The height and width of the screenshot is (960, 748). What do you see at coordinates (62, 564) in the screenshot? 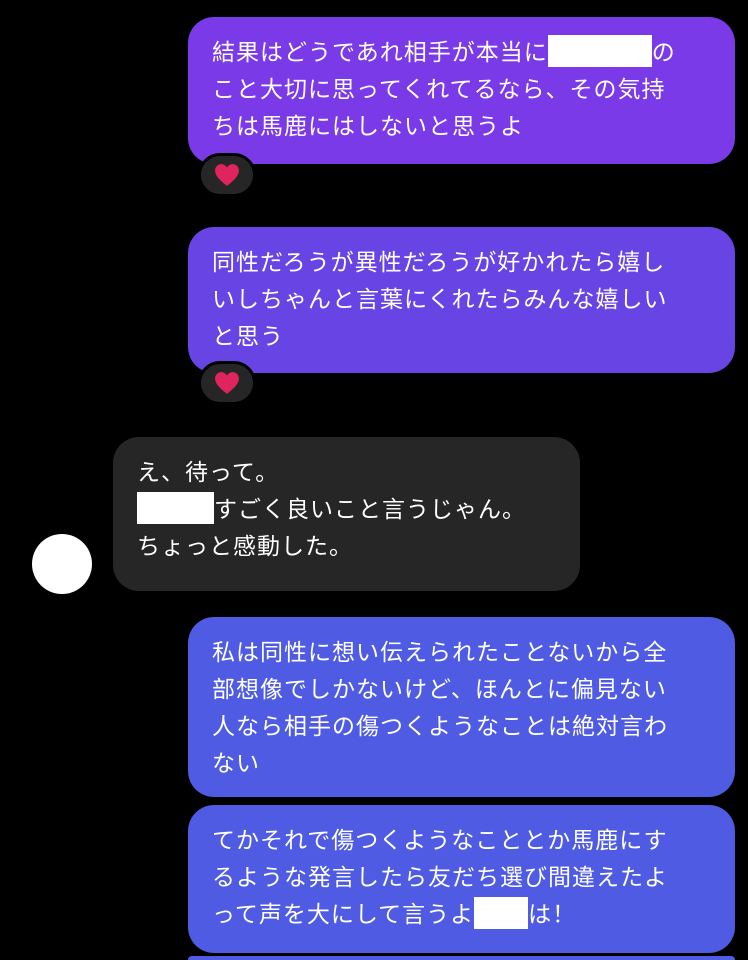
I see `avatar` at bounding box center [62, 564].